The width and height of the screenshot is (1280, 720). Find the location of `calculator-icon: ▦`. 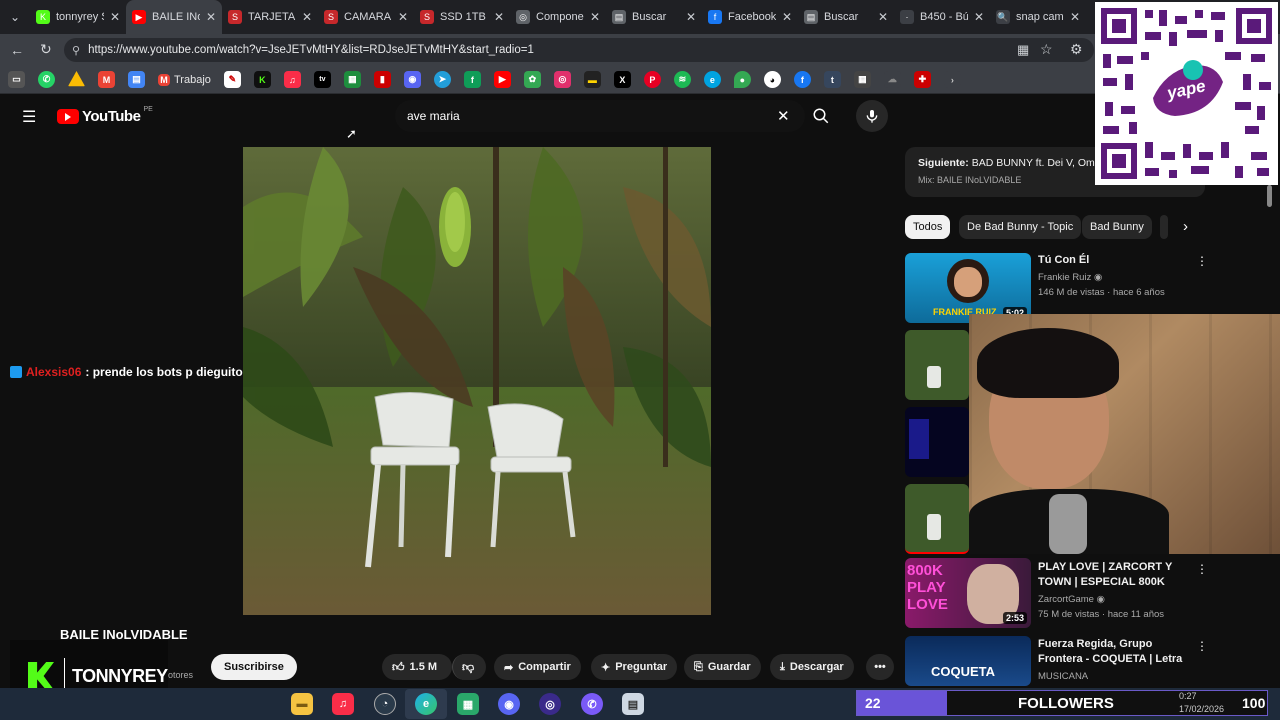

calculator-icon: ▦ is located at coordinates (862, 79).